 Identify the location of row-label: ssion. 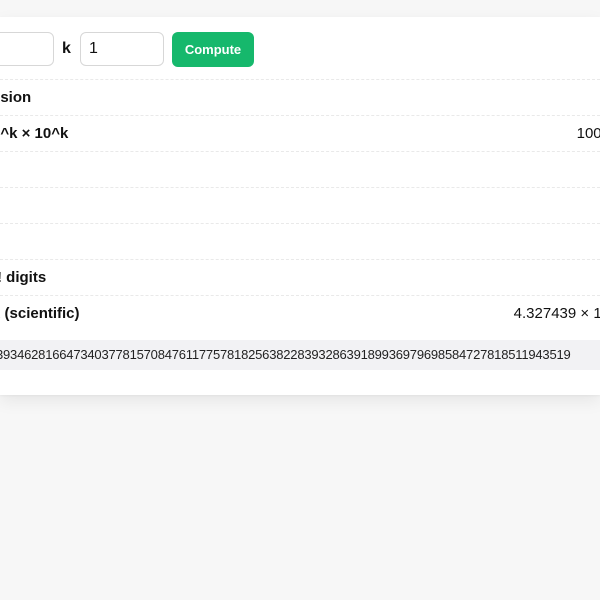
(16, 97).